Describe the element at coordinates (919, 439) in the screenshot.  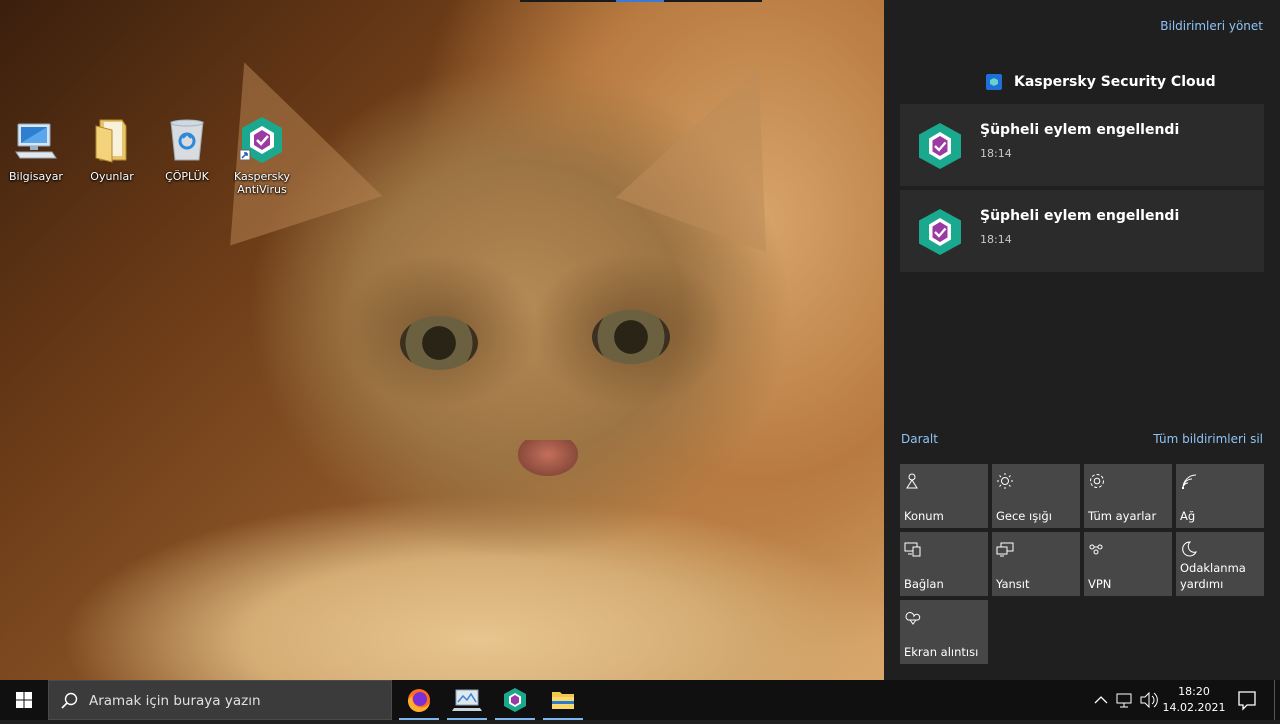
I see `collapse-link: Daralt` at that location.